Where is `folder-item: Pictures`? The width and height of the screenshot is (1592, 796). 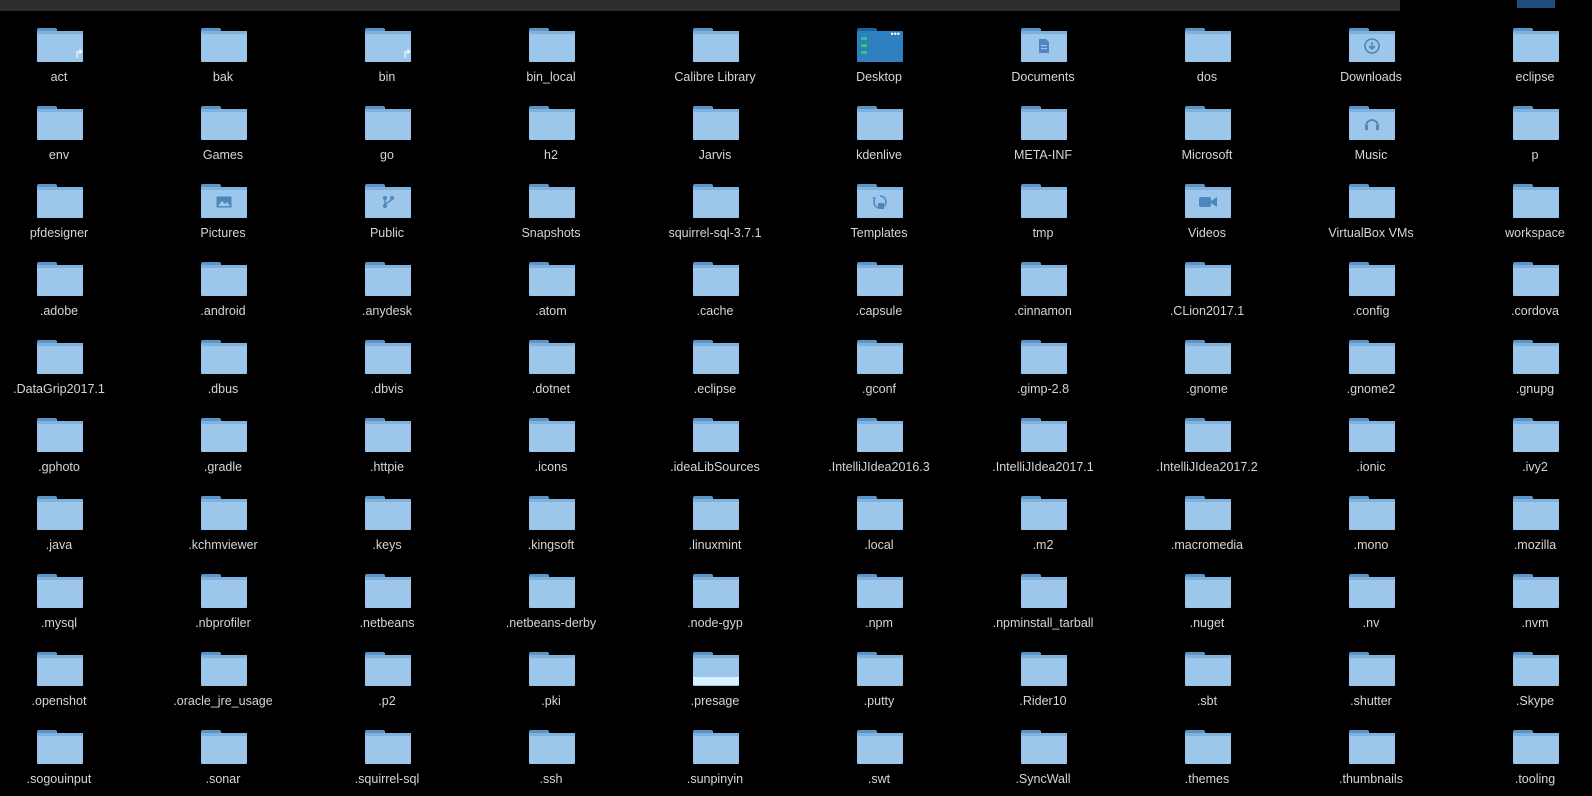 folder-item: Pictures is located at coordinates (223, 212).